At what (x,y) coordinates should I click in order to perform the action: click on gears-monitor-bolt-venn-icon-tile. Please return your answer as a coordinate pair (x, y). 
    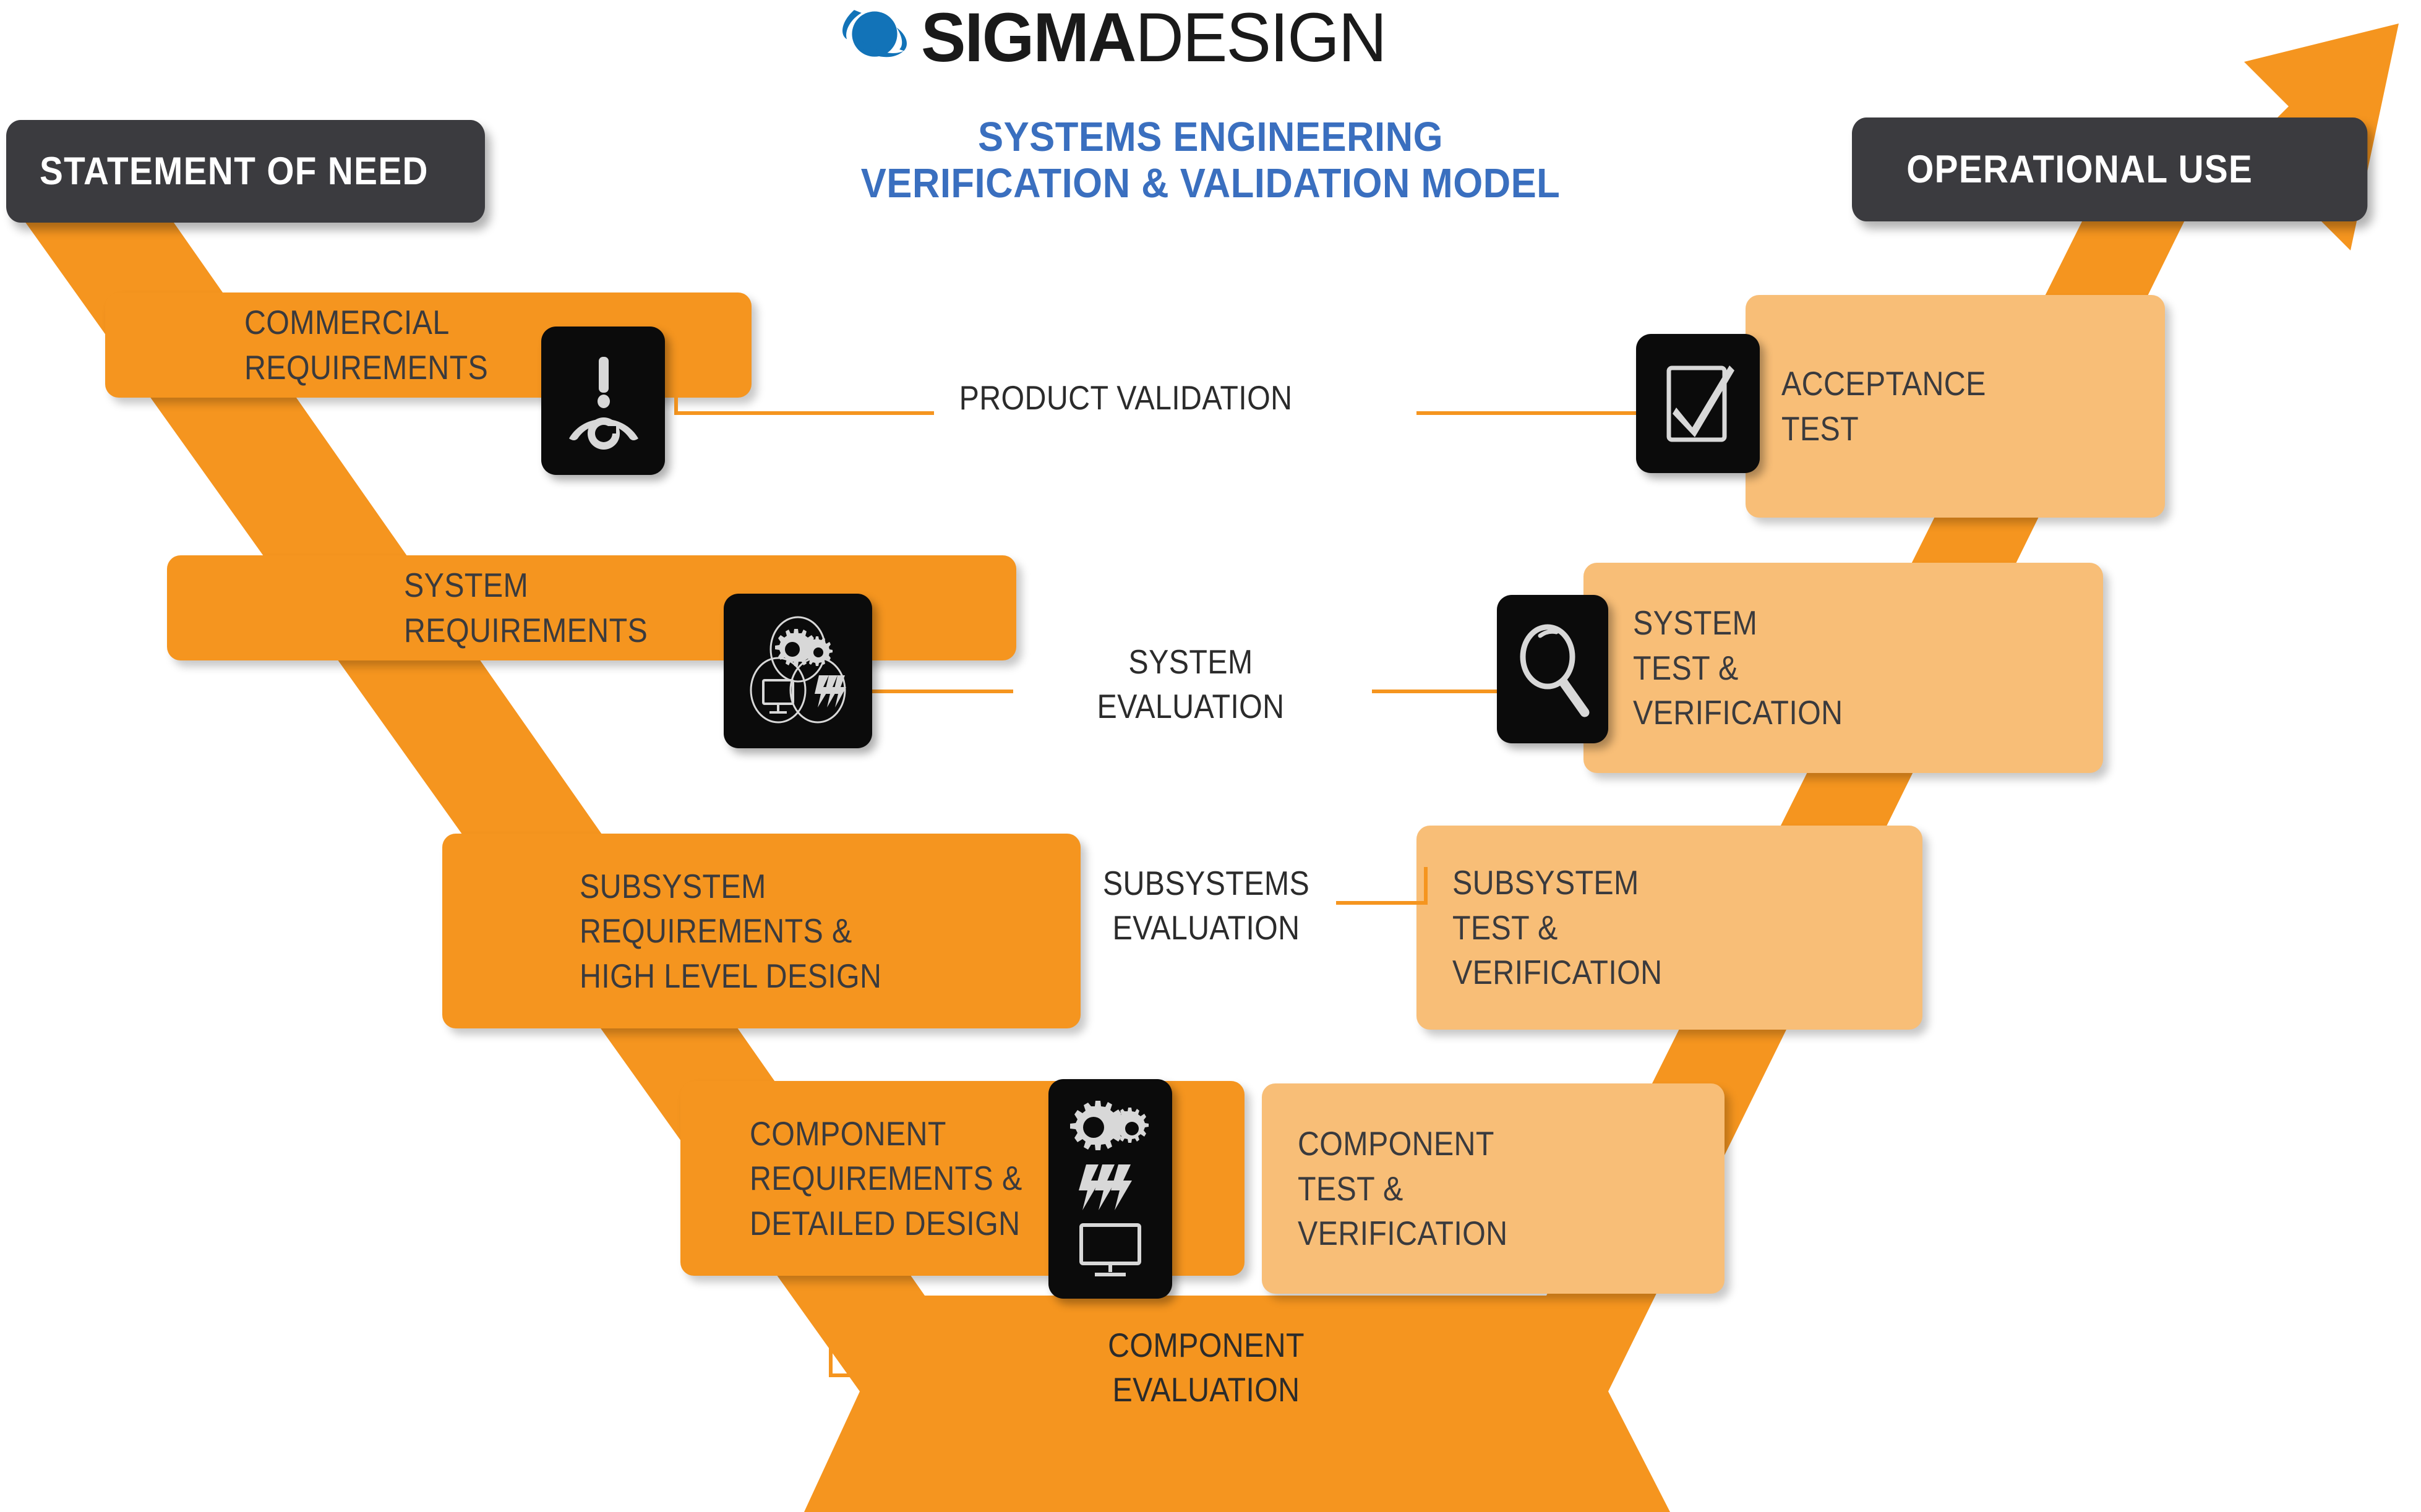
    Looking at the image, I should click on (798, 671).